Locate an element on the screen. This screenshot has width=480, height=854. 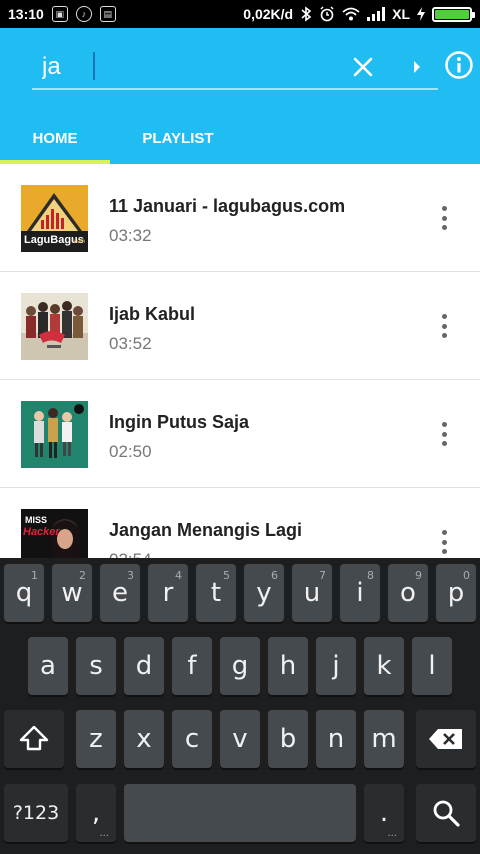
key-u: u7 is located at coordinates (312, 593).